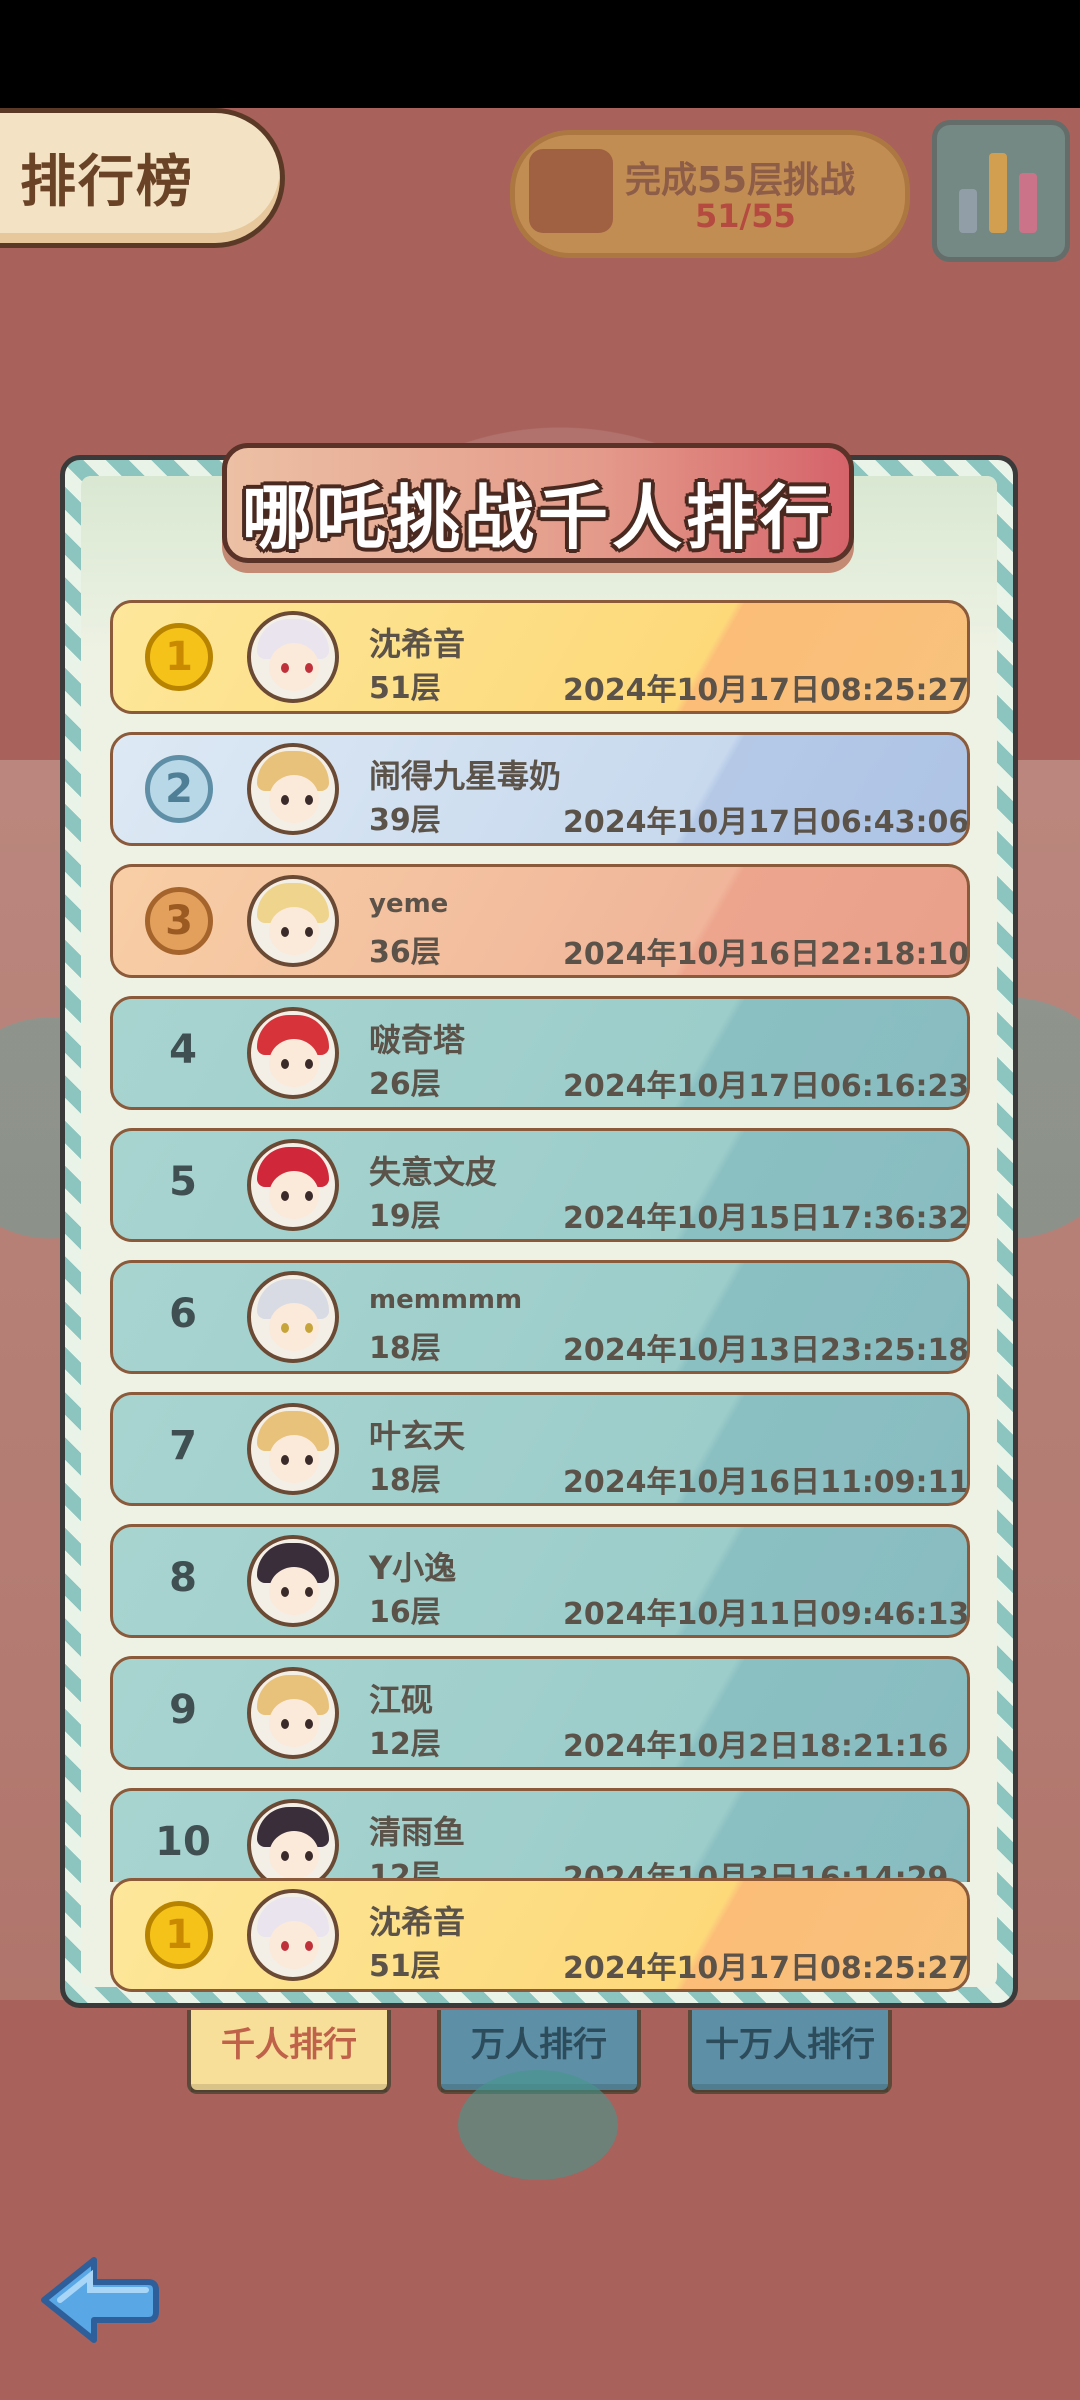  I want to click on ranking-row: 9 江砚 12层 2024年10月2日18:21:16, so click(540, 1713).